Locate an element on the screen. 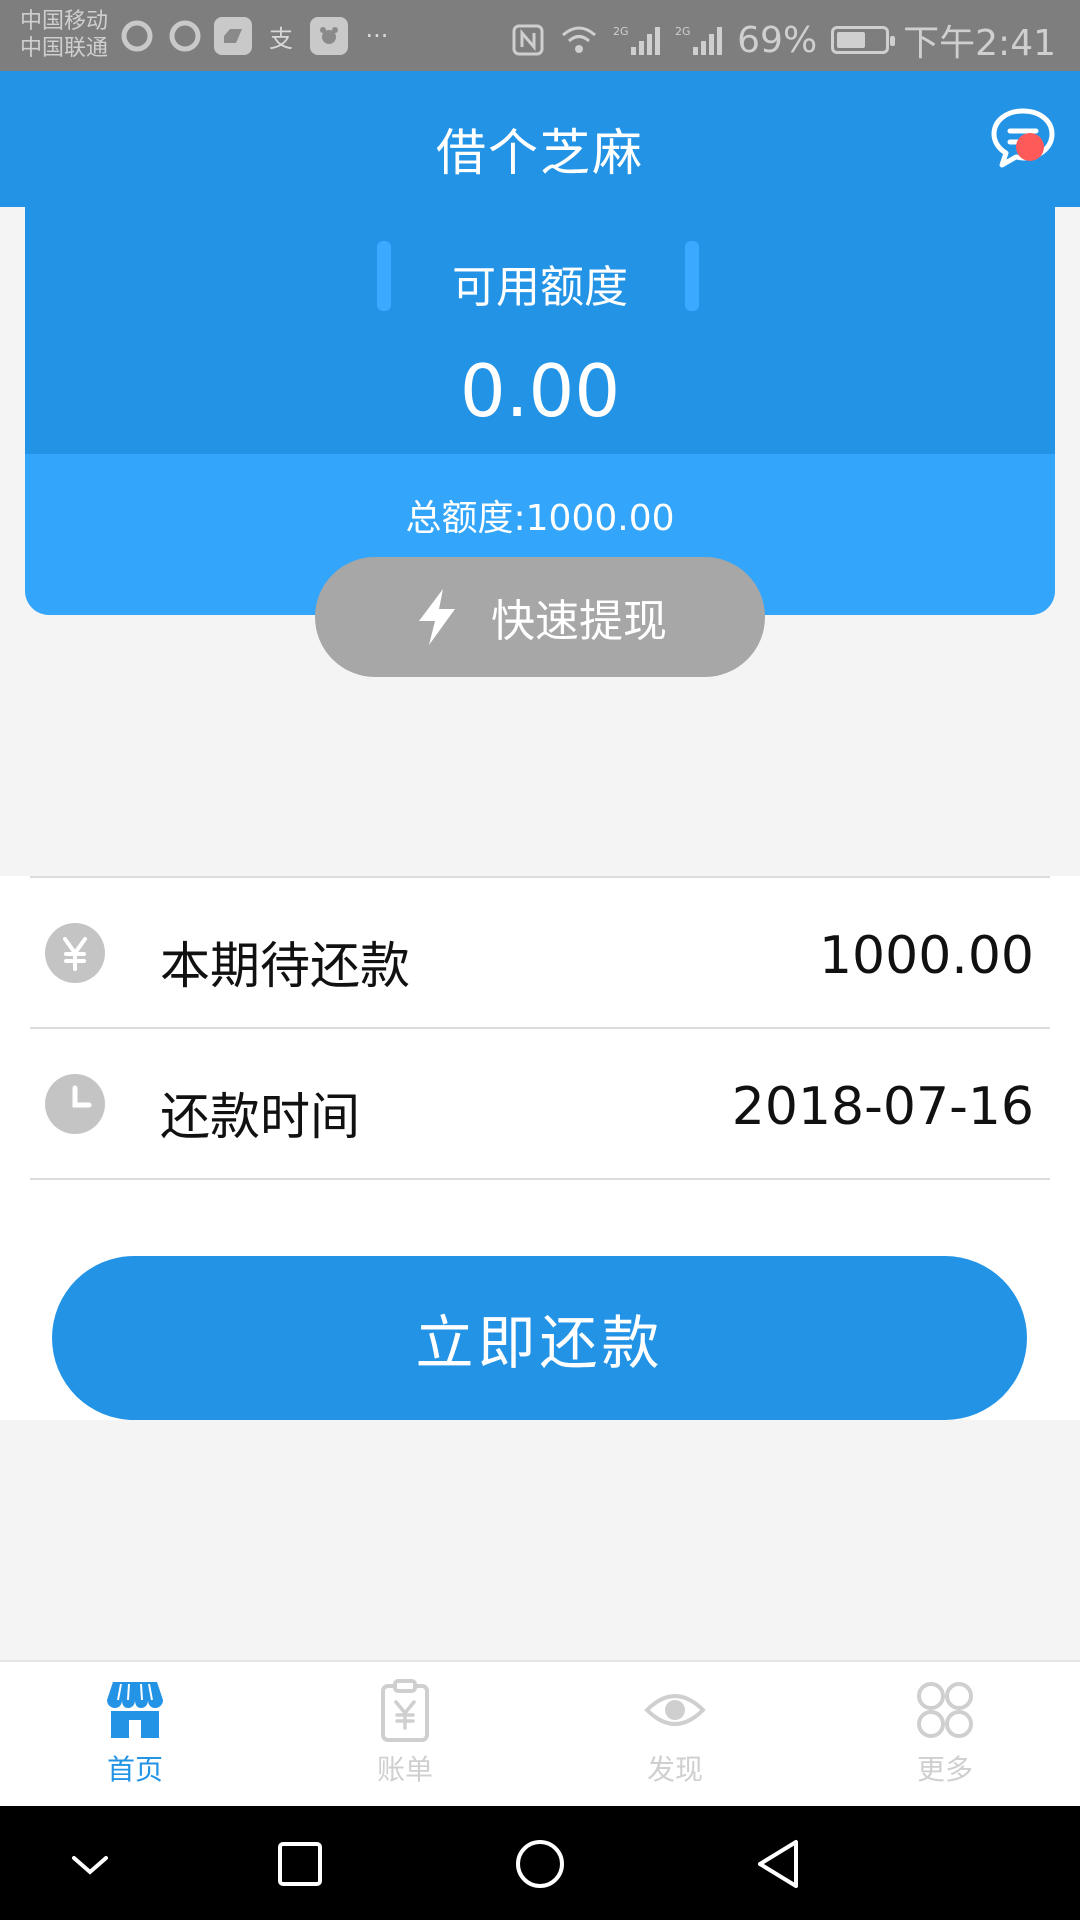 This screenshot has width=1080, height=1920. more-grid-icon is located at coordinates (945, 1710).